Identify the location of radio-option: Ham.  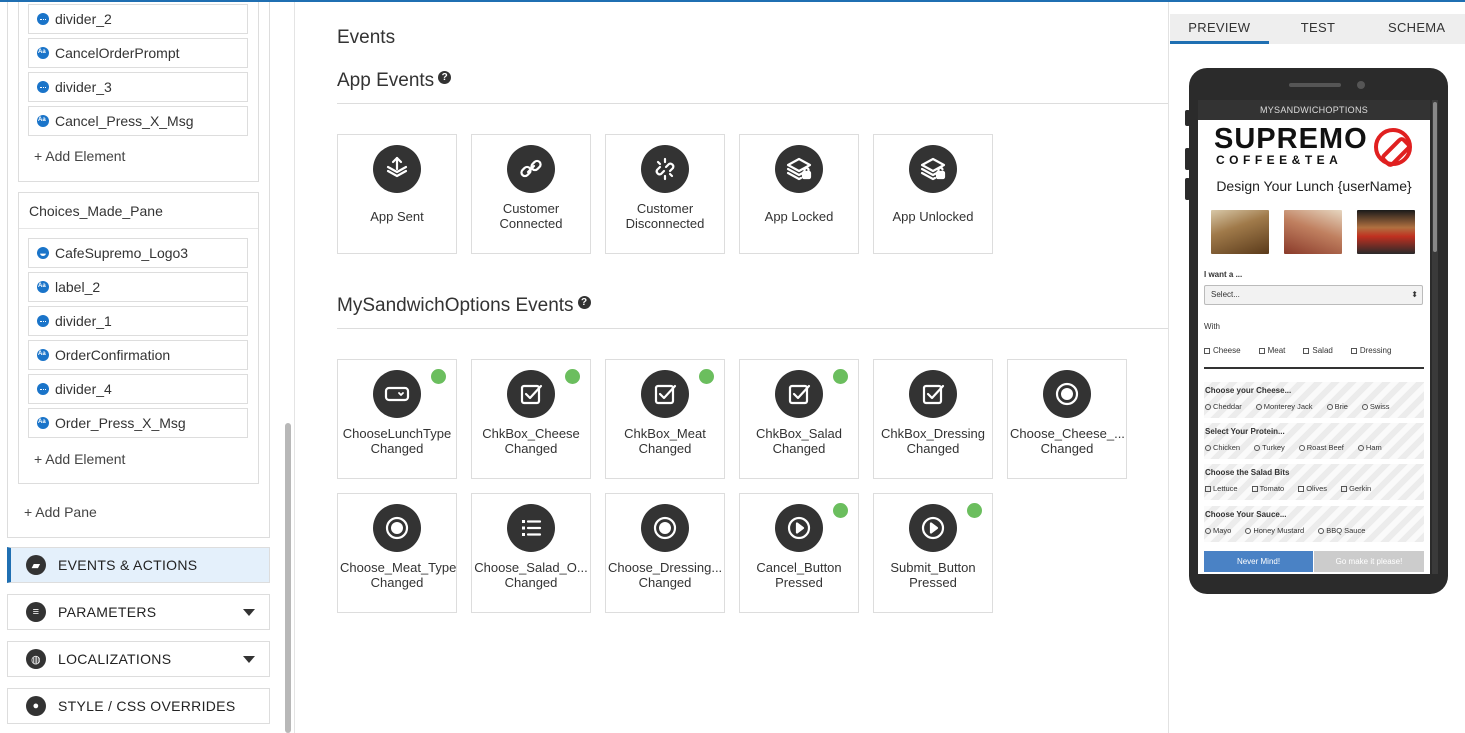
(1373, 447).